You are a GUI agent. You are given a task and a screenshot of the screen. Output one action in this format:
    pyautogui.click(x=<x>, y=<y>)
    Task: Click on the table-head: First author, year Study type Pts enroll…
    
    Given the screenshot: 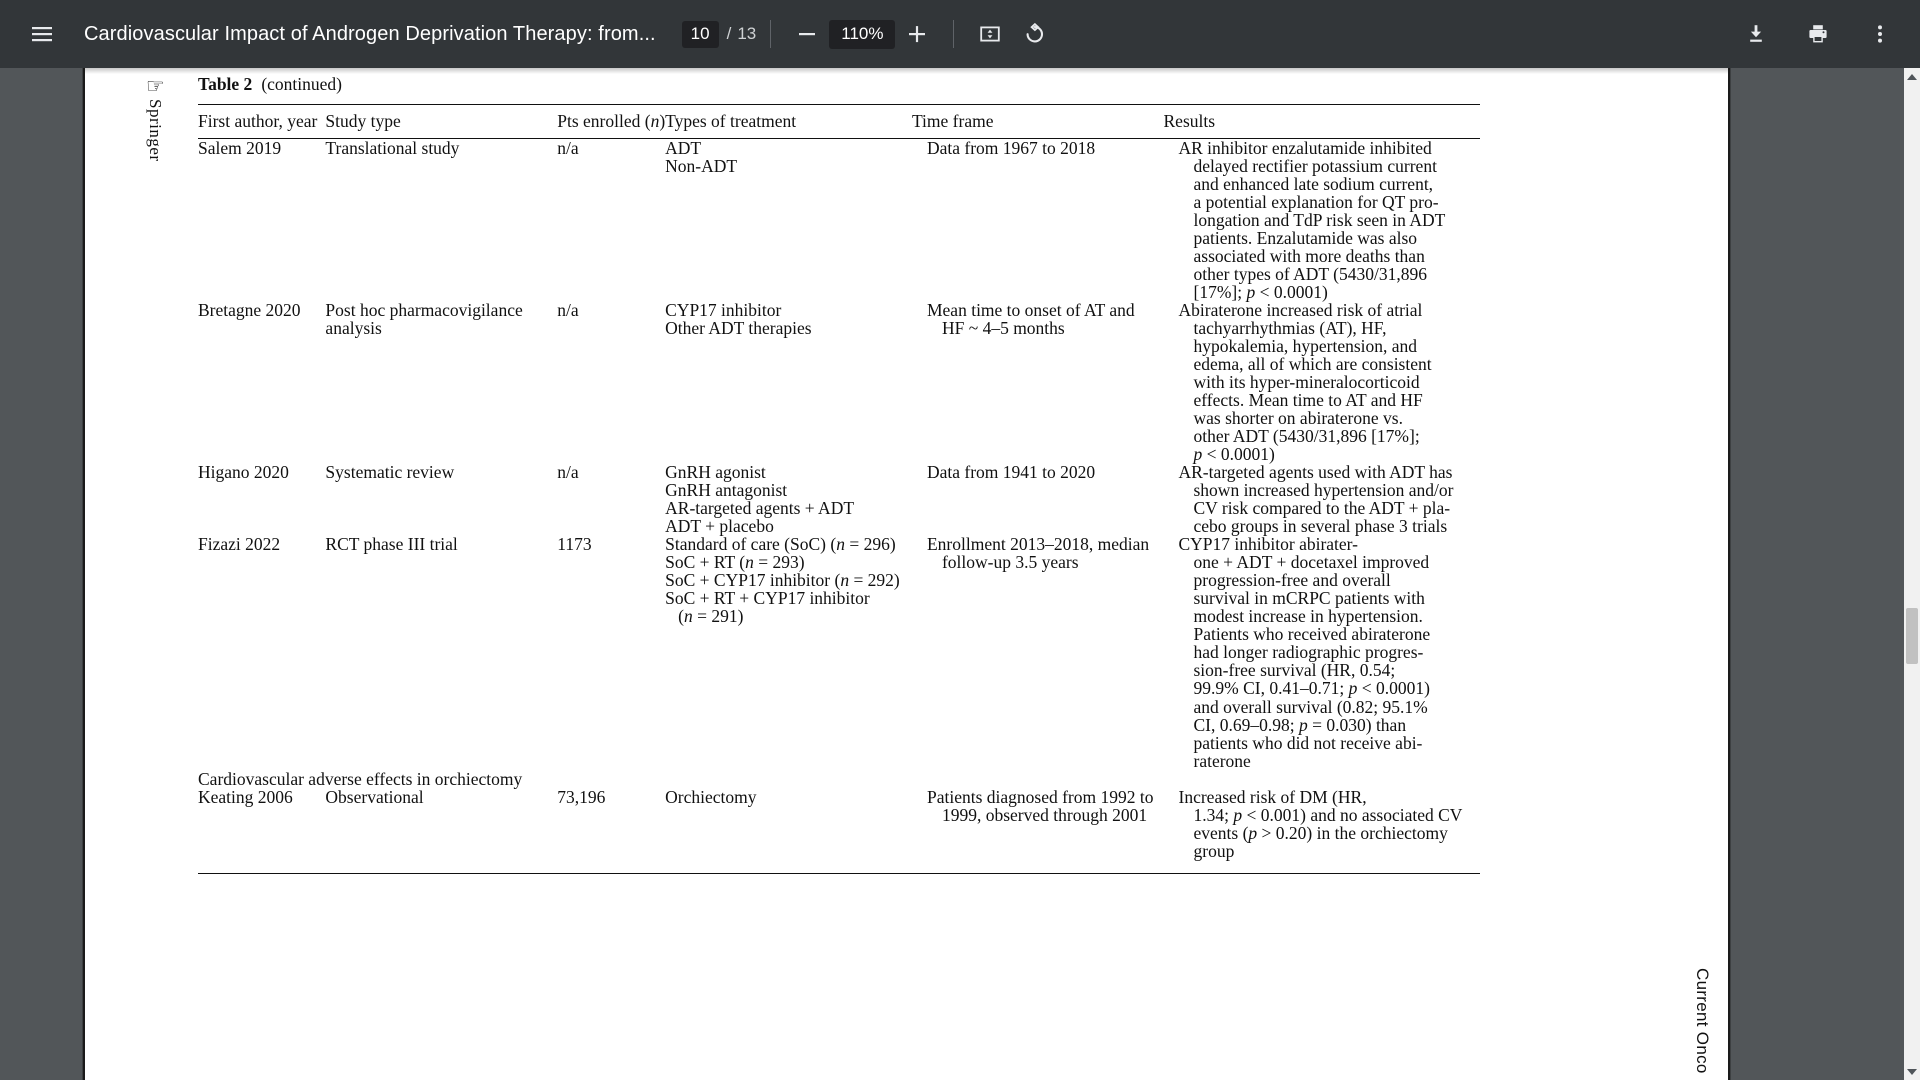 What is the action you would take?
    pyautogui.click(x=839, y=121)
    